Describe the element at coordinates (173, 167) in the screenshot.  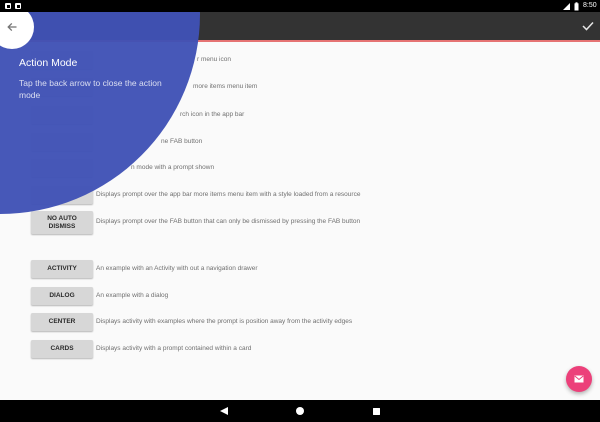
I see `example-description: n mode with a prompt shown` at that location.